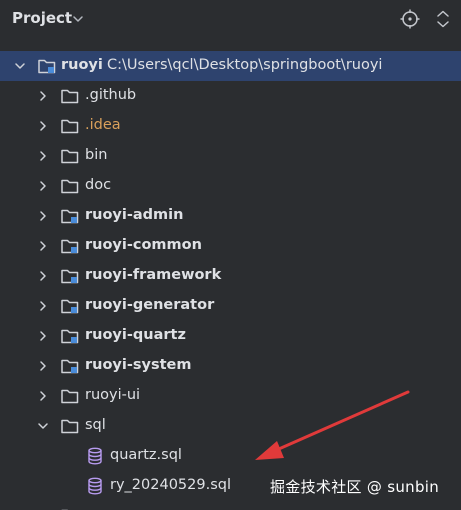 The height and width of the screenshot is (510, 461). Describe the element at coordinates (230, 246) in the screenshot. I see `tree-item-ruoyi-common: ruoyi-common` at that location.